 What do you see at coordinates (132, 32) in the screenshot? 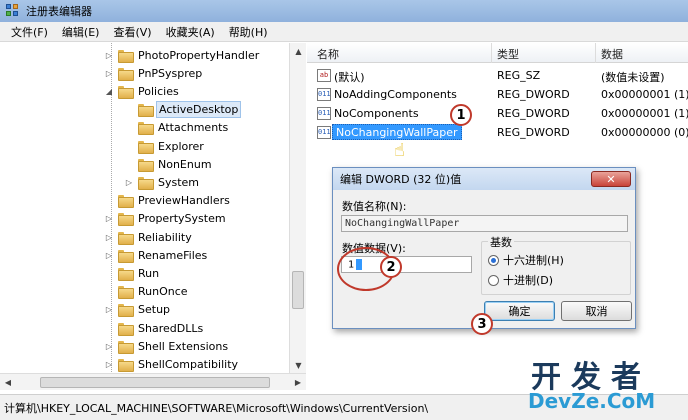
I see `menu-view: 查看(V)` at bounding box center [132, 32].